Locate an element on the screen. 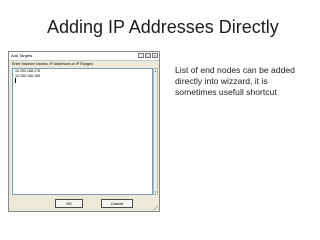 The width and height of the screenshot is (320, 240). target-entry: 10.250.168.185 is located at coordinates (27, 75).